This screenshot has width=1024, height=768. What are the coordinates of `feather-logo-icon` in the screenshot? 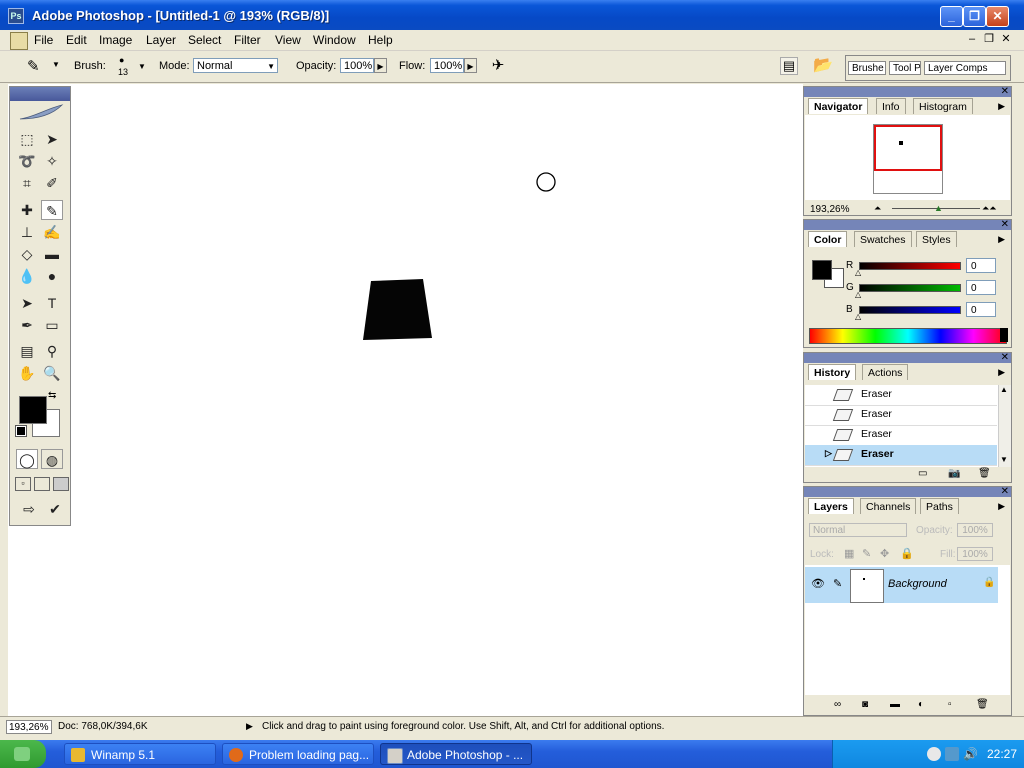 It's located at (41, 112).